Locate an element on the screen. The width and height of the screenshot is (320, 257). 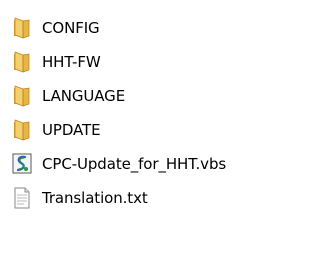
file-item-cpc-update-vbs: CPC-Update_for_HHT.vbs is located at coordinates (119, 164).